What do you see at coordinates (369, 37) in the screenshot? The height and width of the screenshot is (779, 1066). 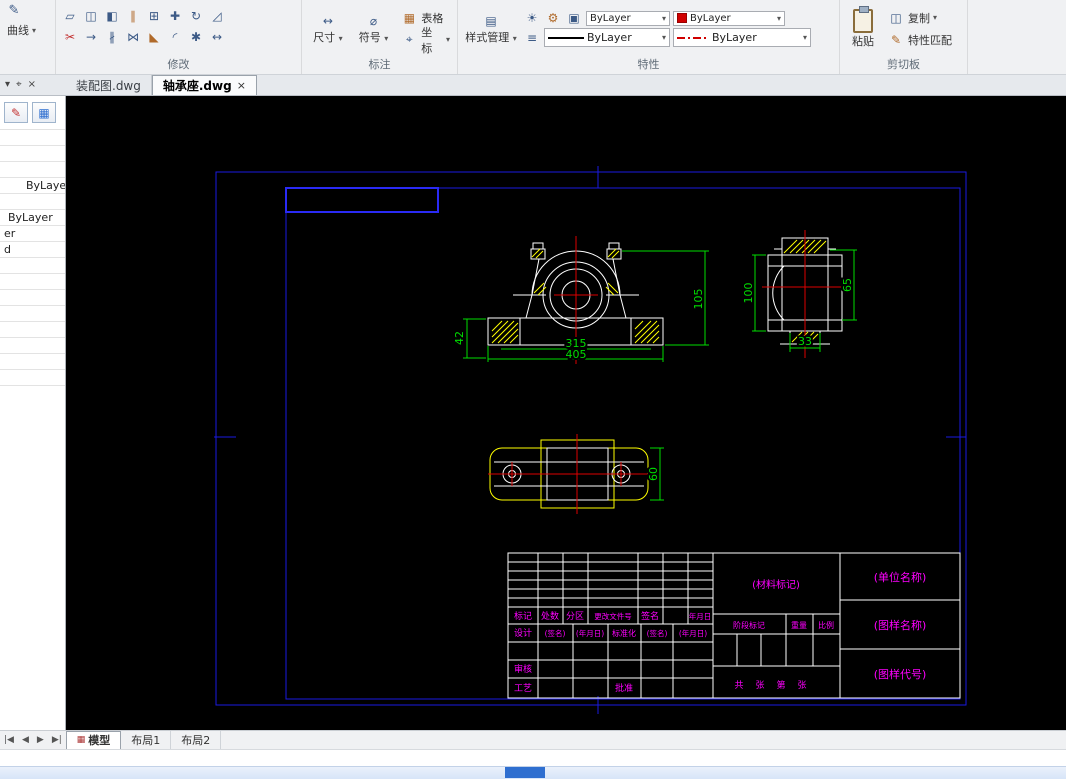 I see `symbol-label: 符号` at bounding box center [369, 37].